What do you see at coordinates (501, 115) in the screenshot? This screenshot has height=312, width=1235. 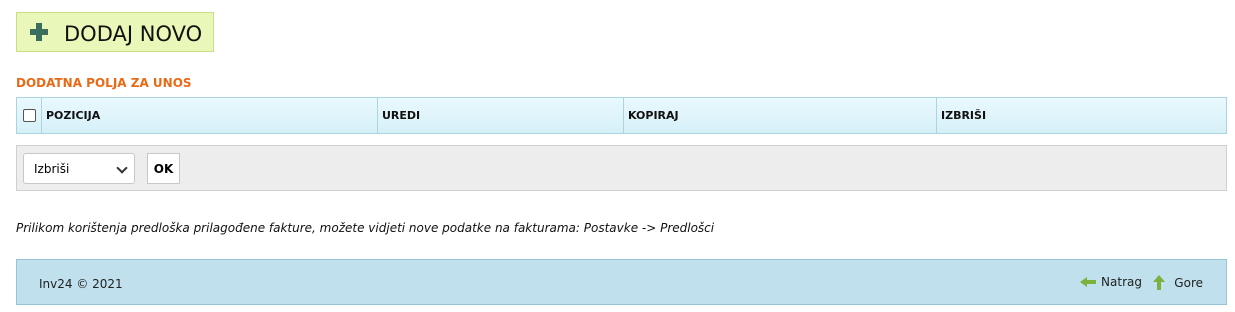 I see `column-header-uredi: UREDI` at bounding box center [501, 115].